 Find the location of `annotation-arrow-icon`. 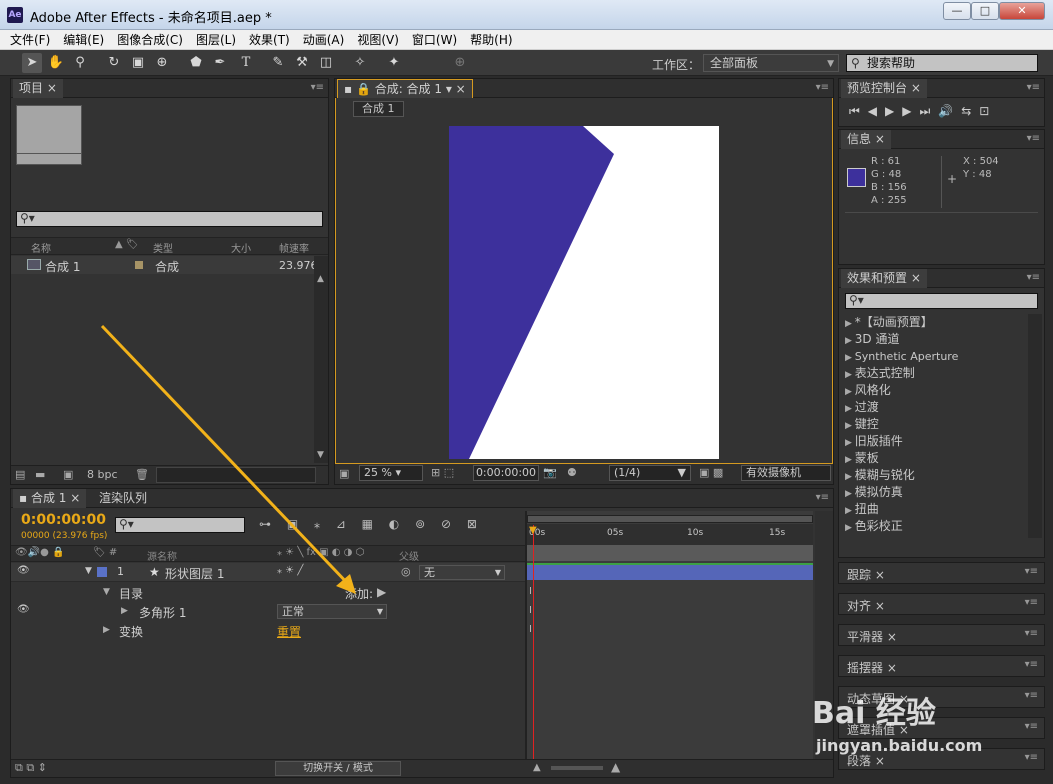

annotation-arrow-icon is located at coordinates (228, 459).